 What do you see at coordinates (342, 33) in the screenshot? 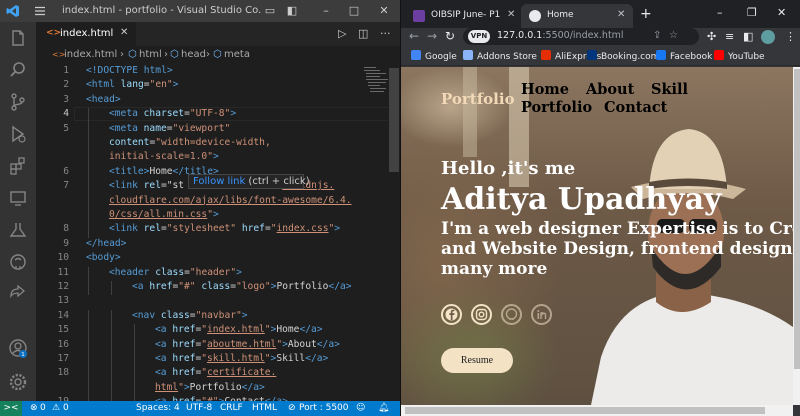
I see `run-icon: ▷` at bounding box center [342, 33].